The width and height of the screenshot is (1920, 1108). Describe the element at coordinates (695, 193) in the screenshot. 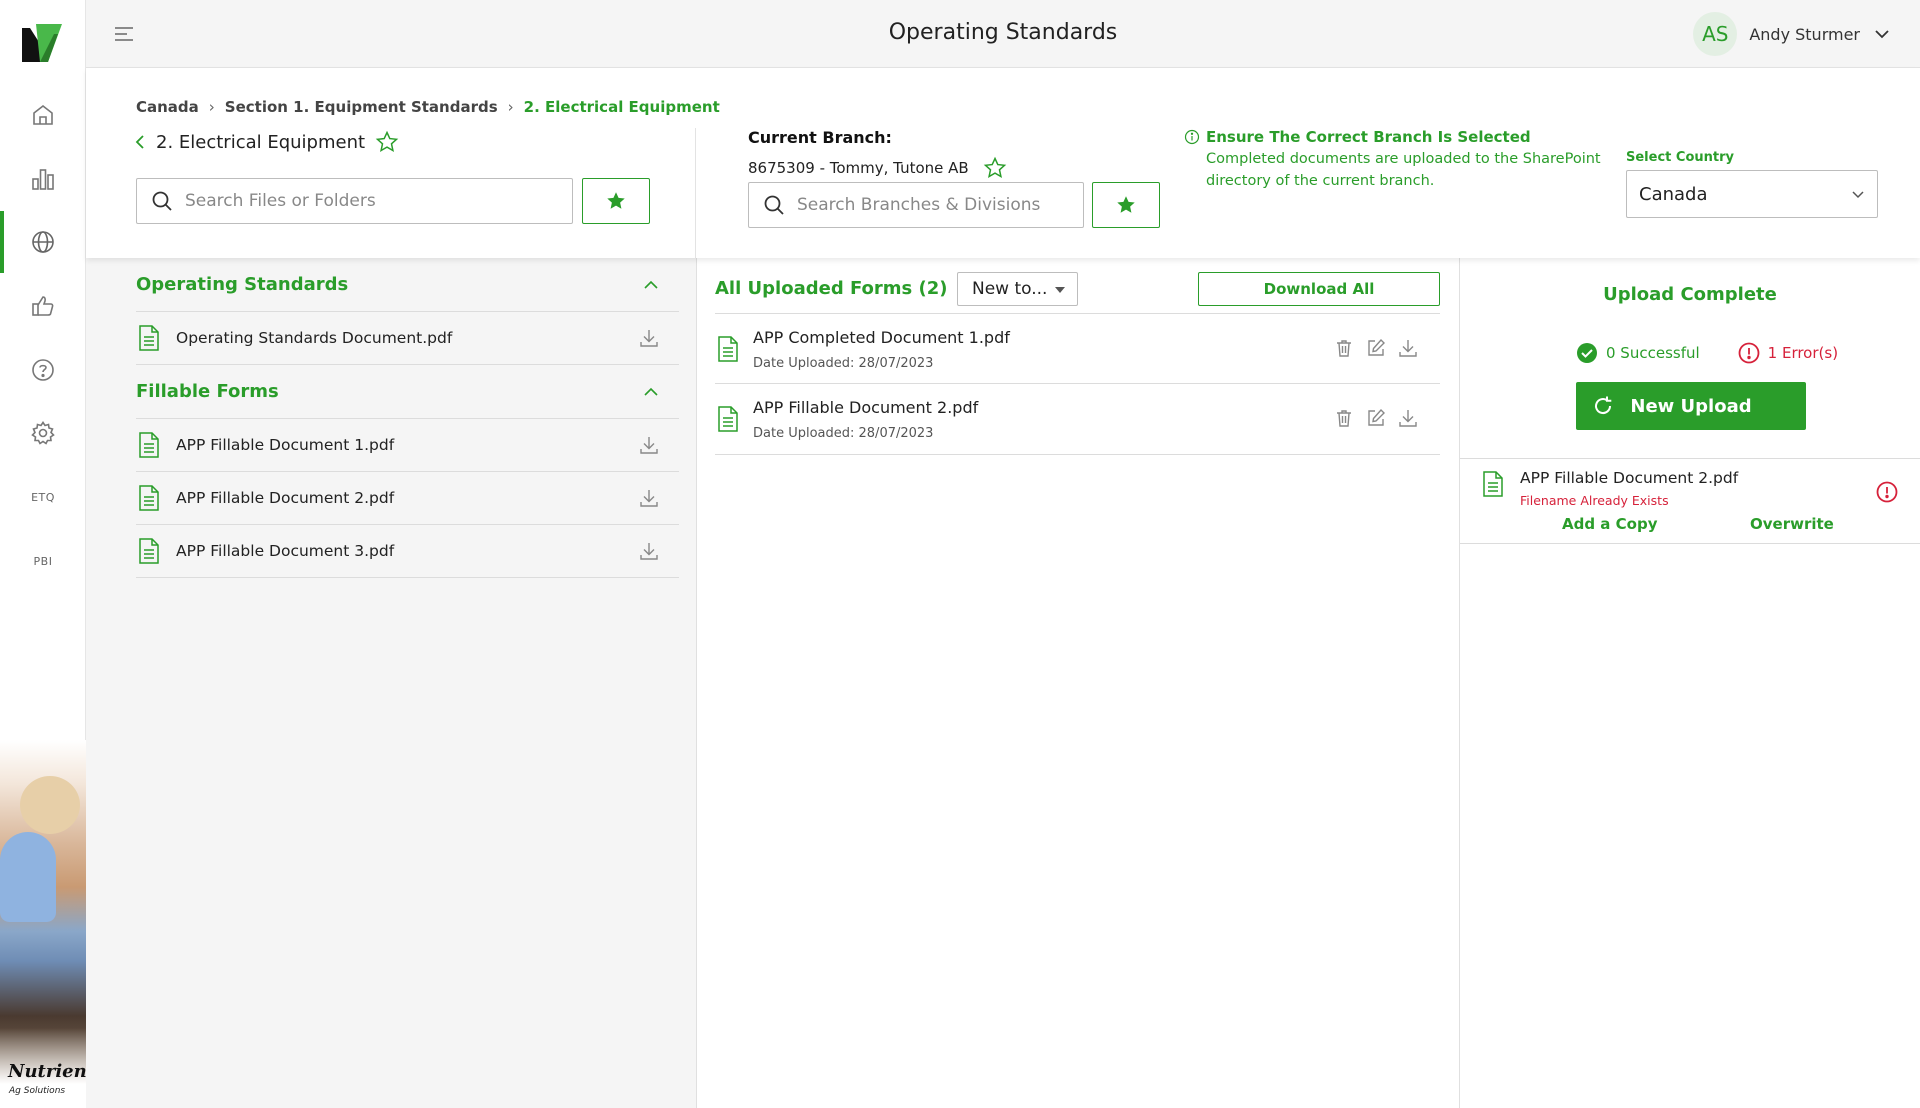

I see `header-divider` at that location.